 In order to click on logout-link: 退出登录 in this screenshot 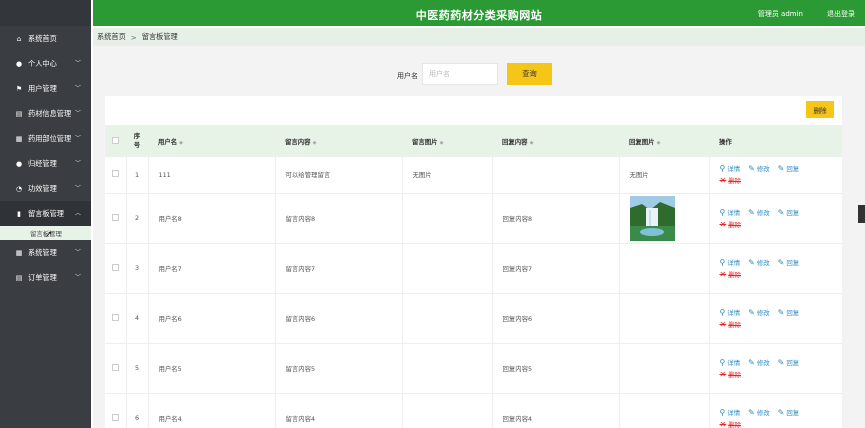, I will do `click(841, 14)`.